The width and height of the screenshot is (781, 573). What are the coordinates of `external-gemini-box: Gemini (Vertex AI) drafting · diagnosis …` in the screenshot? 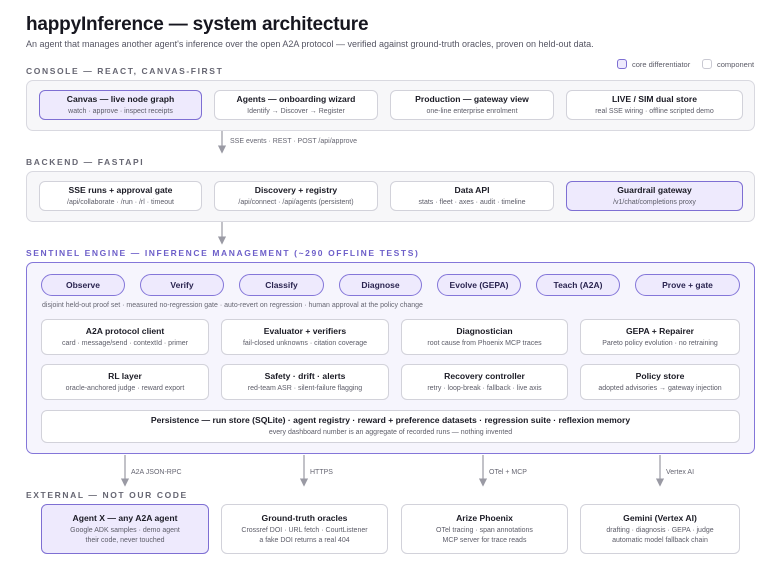 It's located at (660, 529).